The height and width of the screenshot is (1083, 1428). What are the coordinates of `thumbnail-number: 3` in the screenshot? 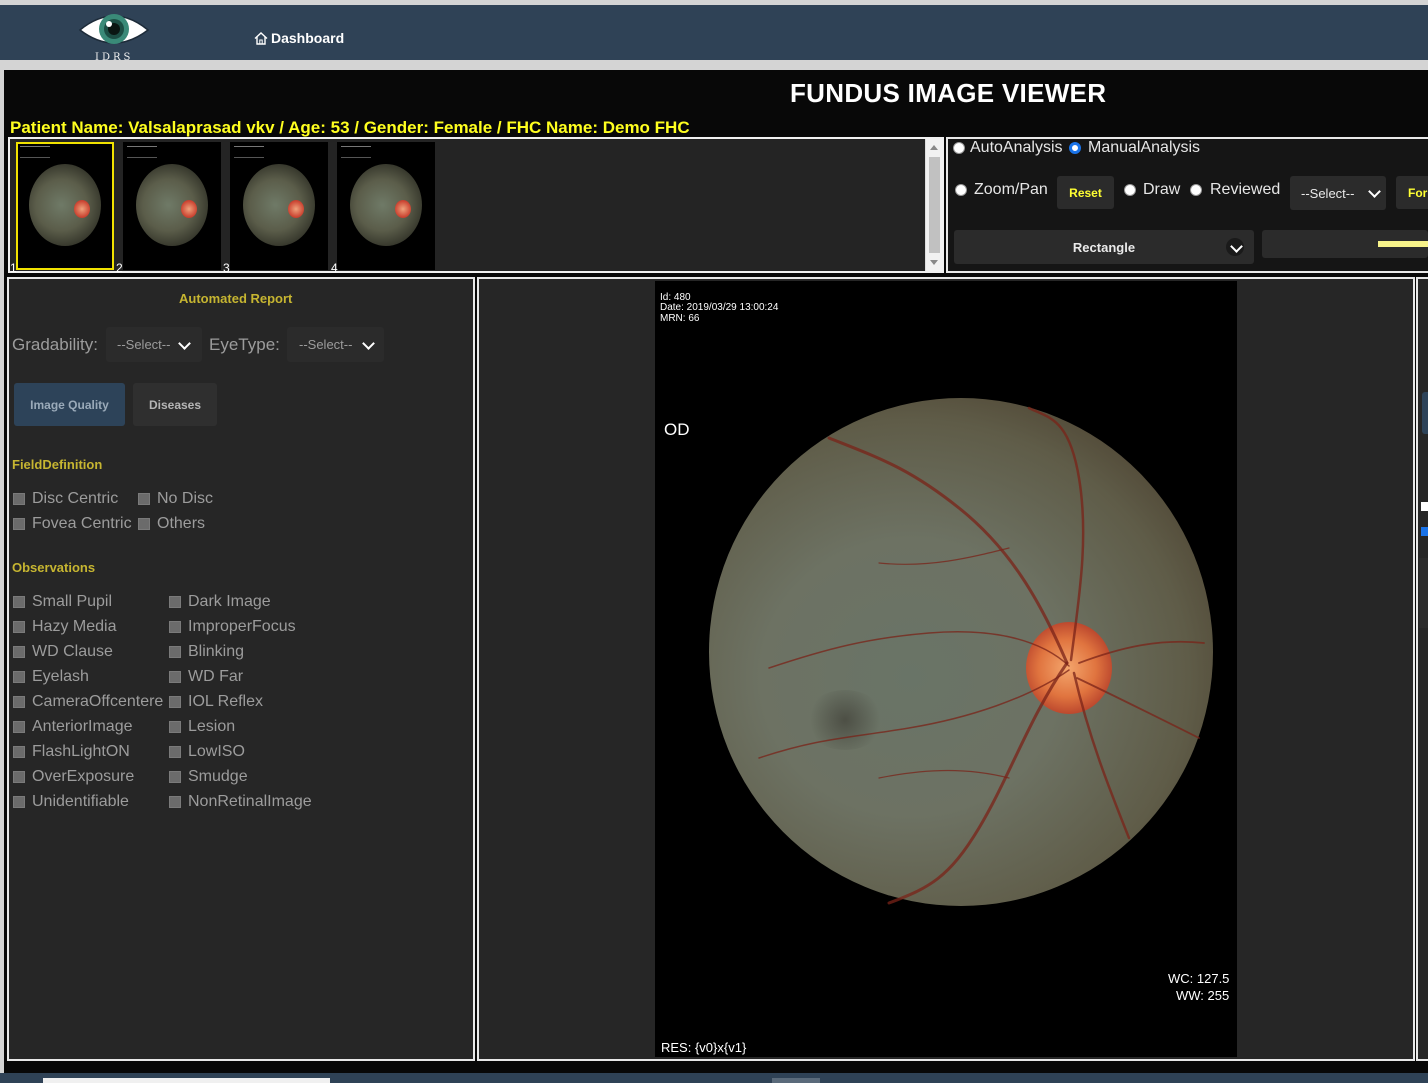 It's located at (226, 268).